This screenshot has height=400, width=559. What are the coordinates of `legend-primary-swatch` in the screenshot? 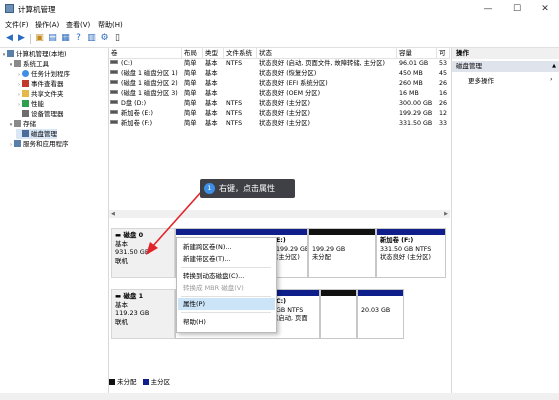 It's located at (145, 382).